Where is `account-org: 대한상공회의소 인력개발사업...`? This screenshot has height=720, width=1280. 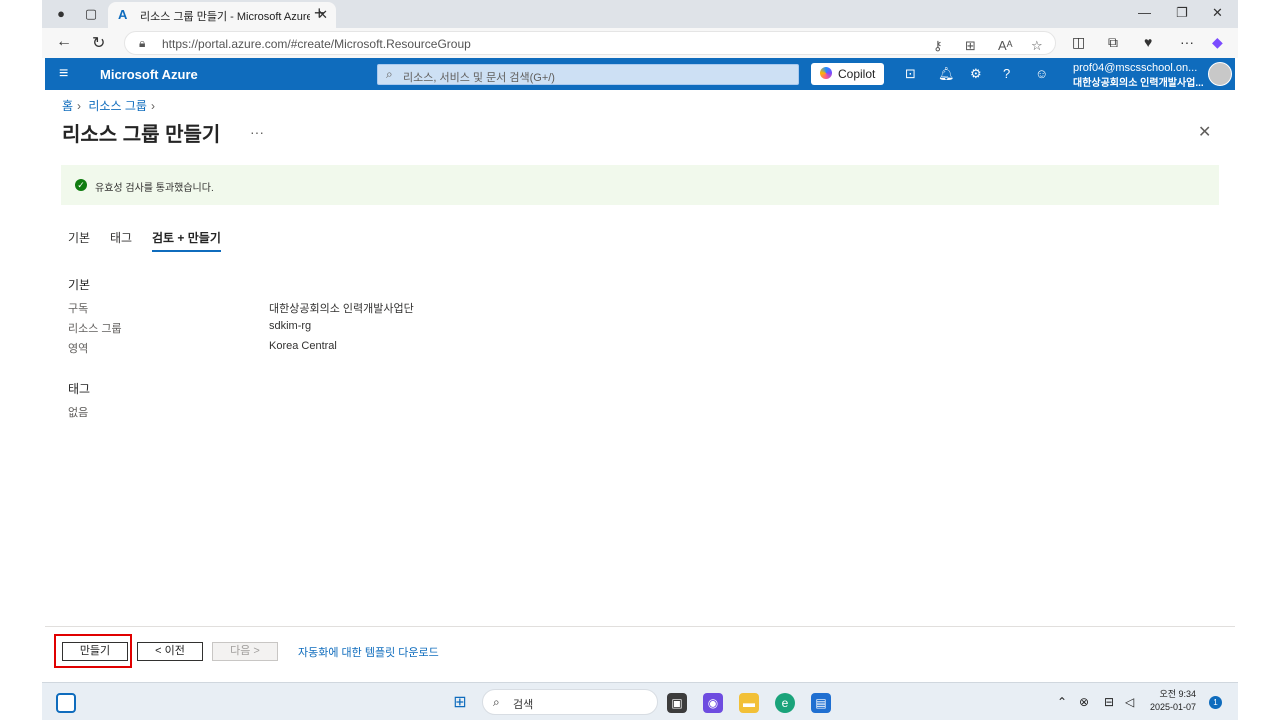
account-org: 대한상공회의소 인력개발사업... is located at coordinates (1138, 83).